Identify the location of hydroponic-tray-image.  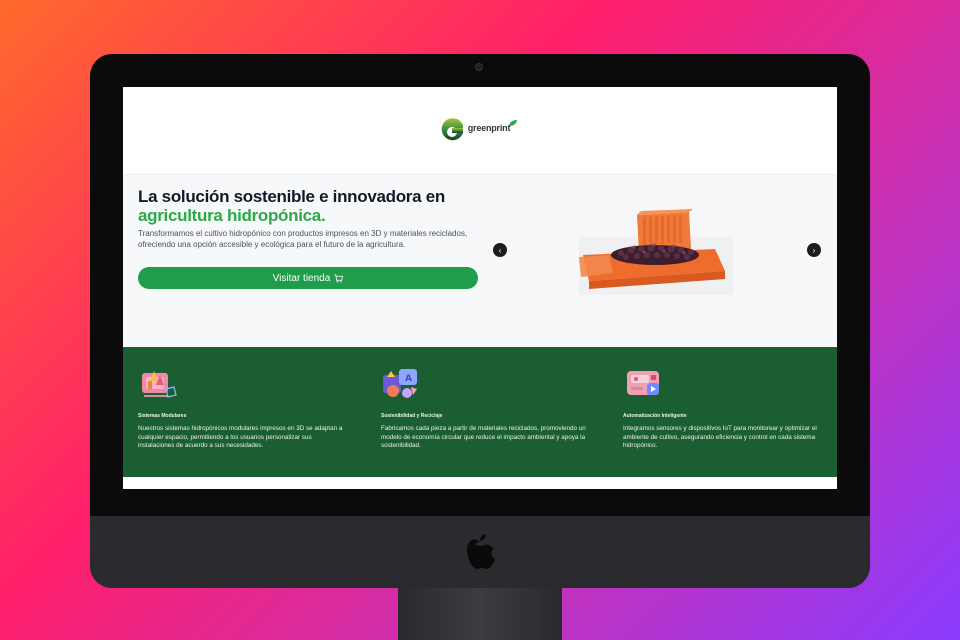
(656, 251).